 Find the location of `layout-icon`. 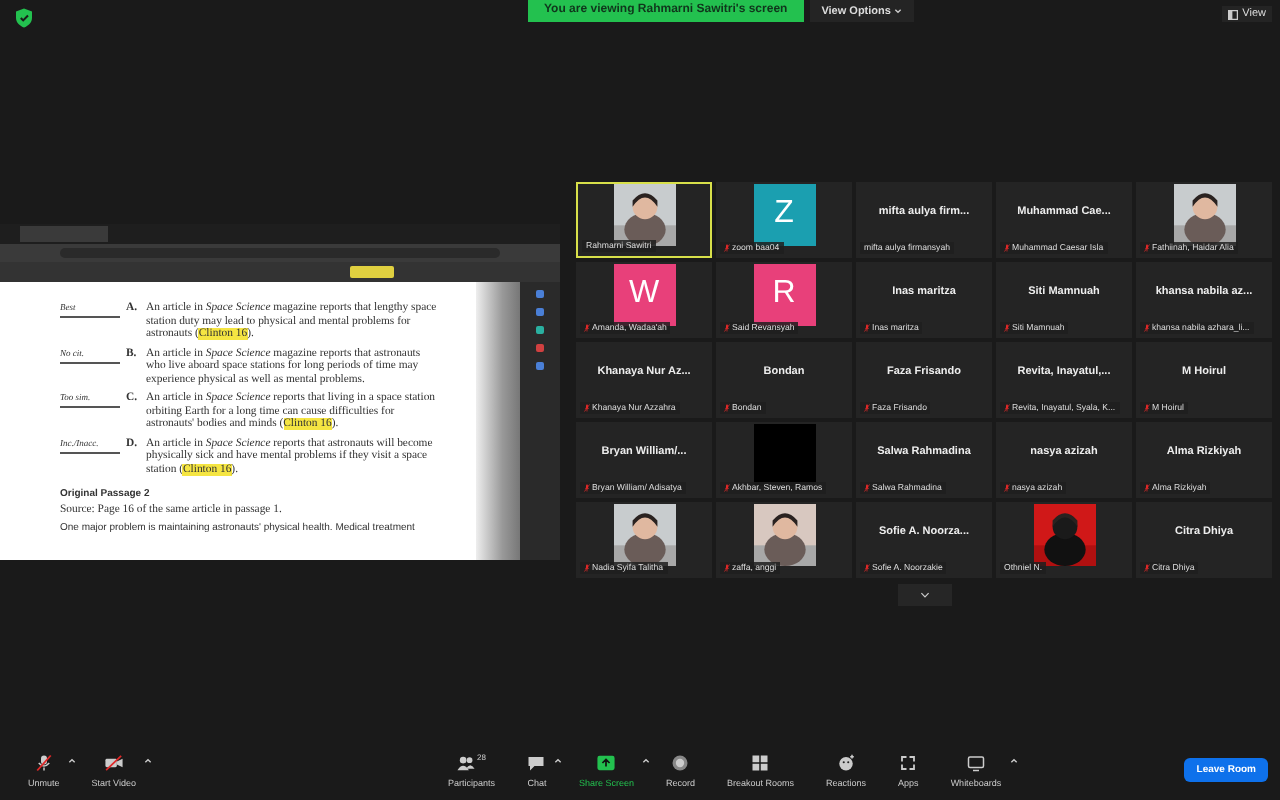

layout-icon is located at coordinates (1233, 14).